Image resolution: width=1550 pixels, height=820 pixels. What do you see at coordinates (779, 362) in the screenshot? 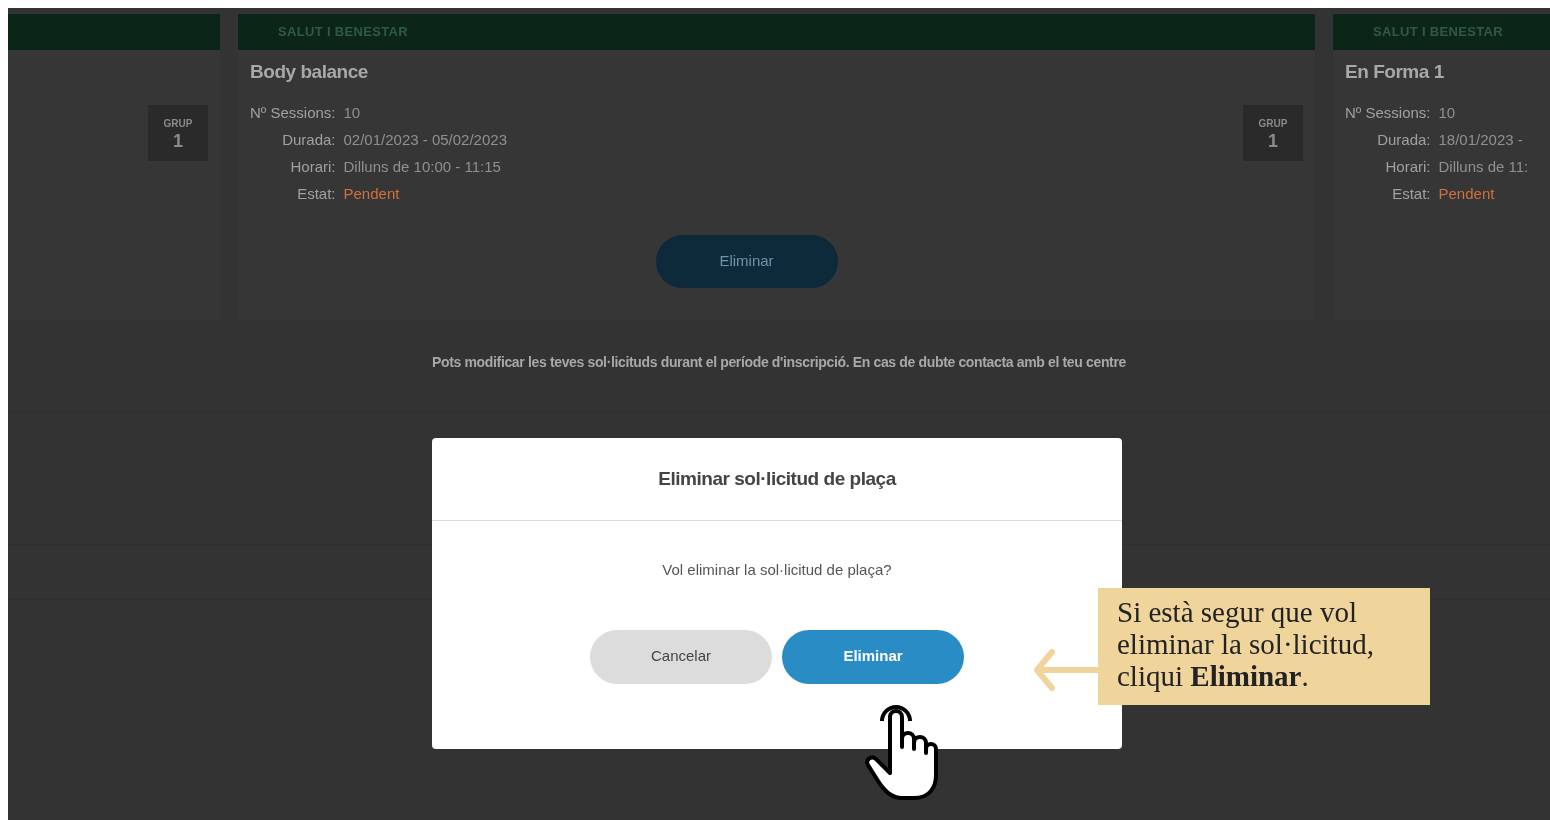
I see `notice-text: Pots modificar les teves sol·licituds durant el període d'inscripció. En cas de dubte contacta amb el teu centre` at bounding box center [779, 362].